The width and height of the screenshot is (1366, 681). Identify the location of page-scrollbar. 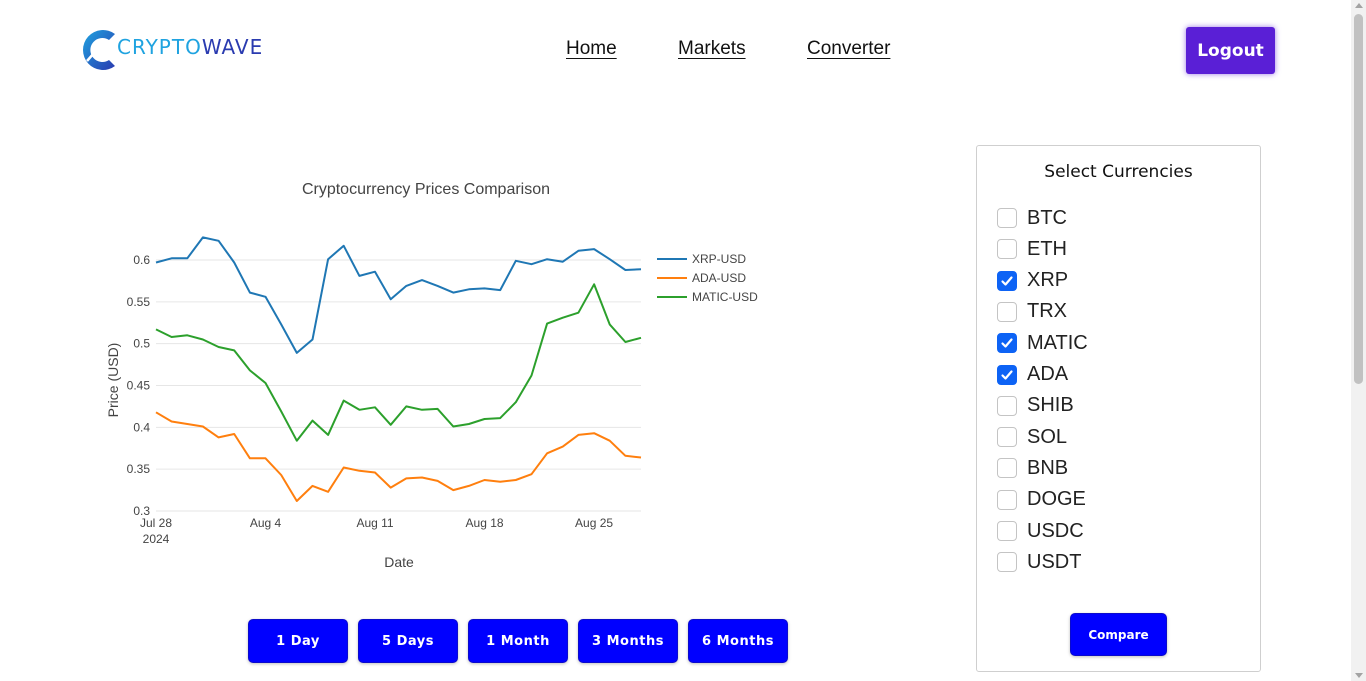
(1358, 340).